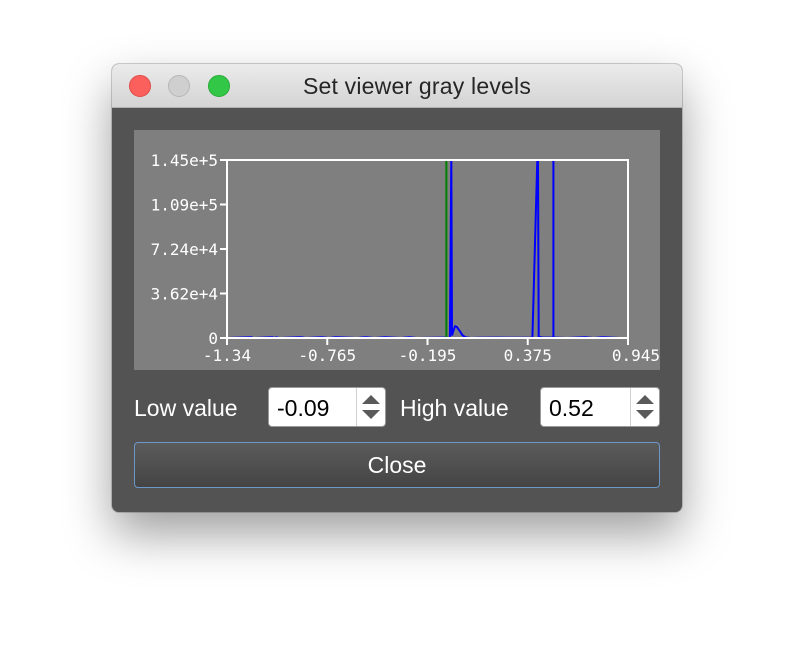 This screenshot has height=672, width=794. Describe the element at coordinates (227, 355) in the screenshot. I see `x-tick-label: -1.34` at that location.